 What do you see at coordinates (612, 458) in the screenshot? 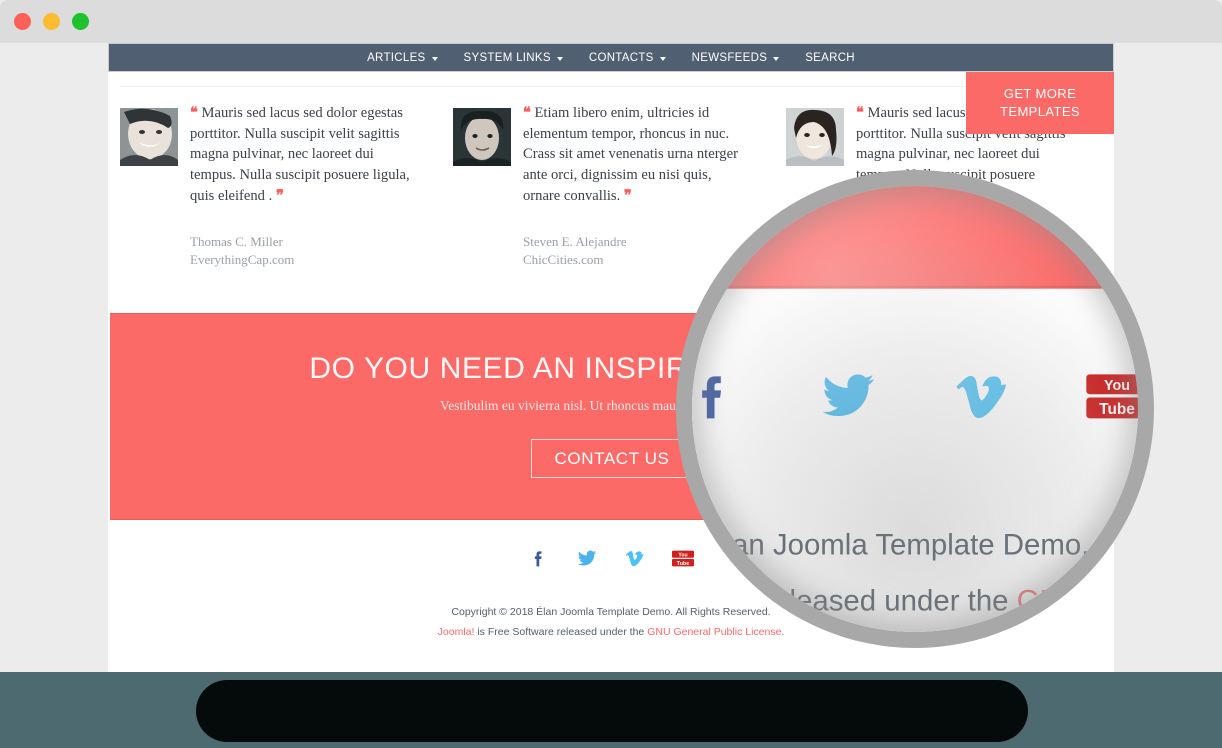
I see `contact-us-button: CONTACT US` at bounding box center [612, 458].